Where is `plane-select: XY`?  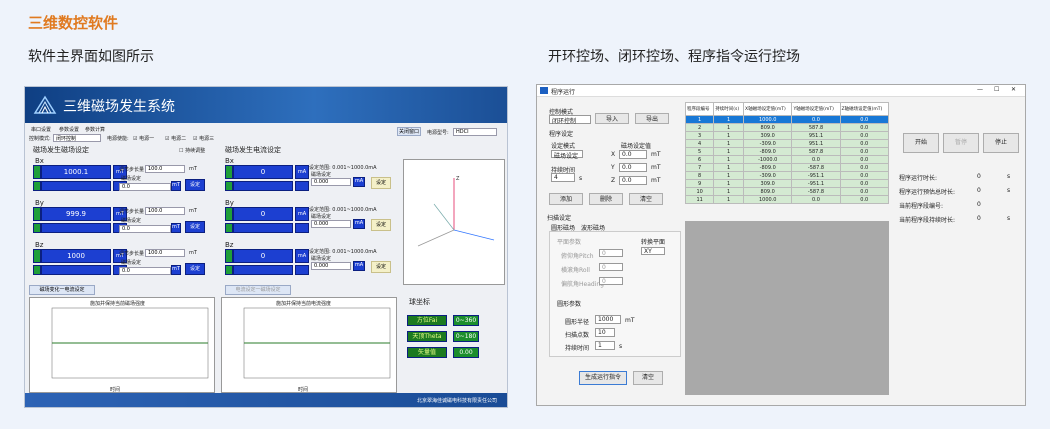 plane-select: XY is located at coordinates (653, 251).